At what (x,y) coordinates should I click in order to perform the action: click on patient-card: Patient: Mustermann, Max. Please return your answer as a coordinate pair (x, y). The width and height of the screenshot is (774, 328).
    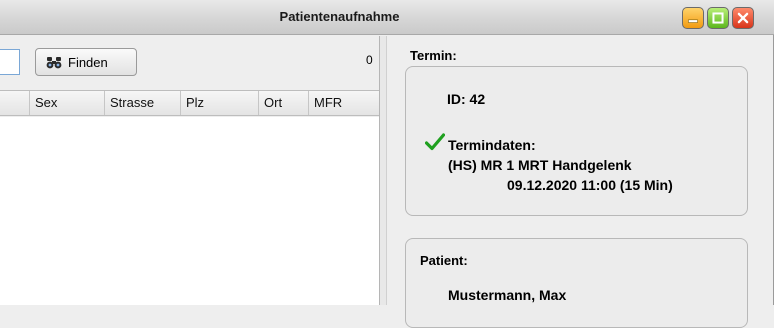
    Looking at the image, I should click on (576, 283).